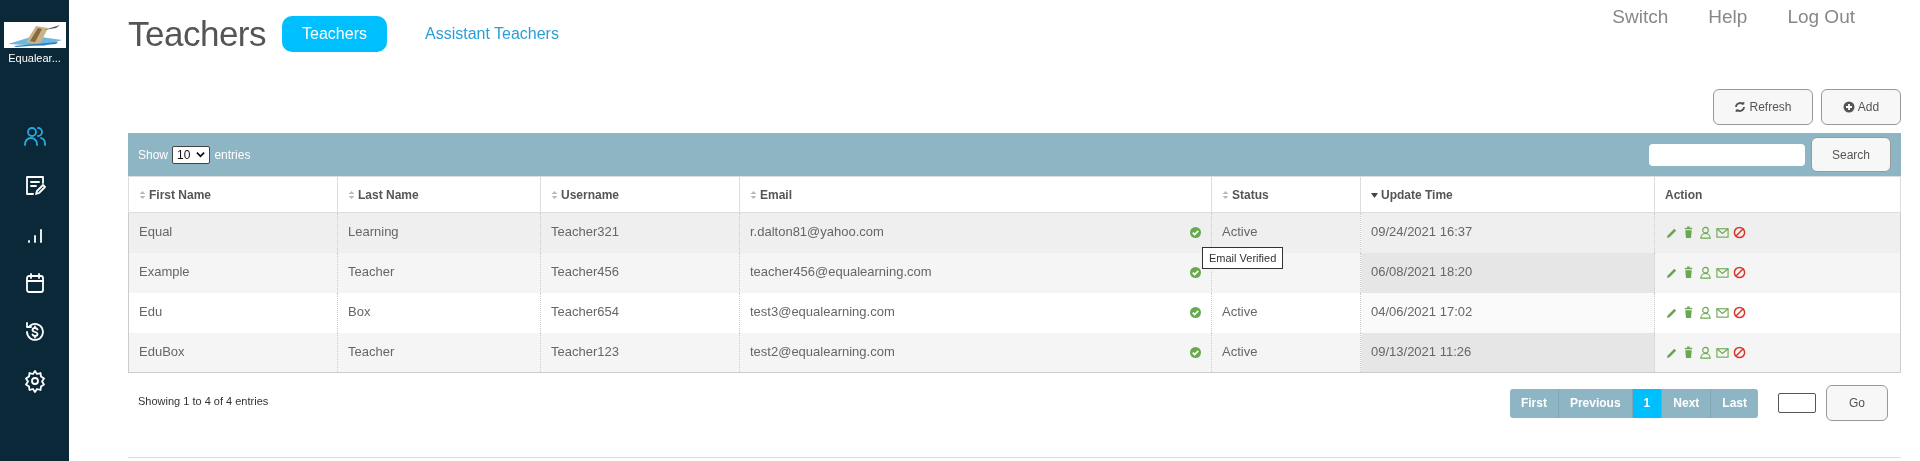  What do you see at coordinates (1740, 107) in the screenshot?
I see `refresh-icon` at bounding box center [1740, 107].